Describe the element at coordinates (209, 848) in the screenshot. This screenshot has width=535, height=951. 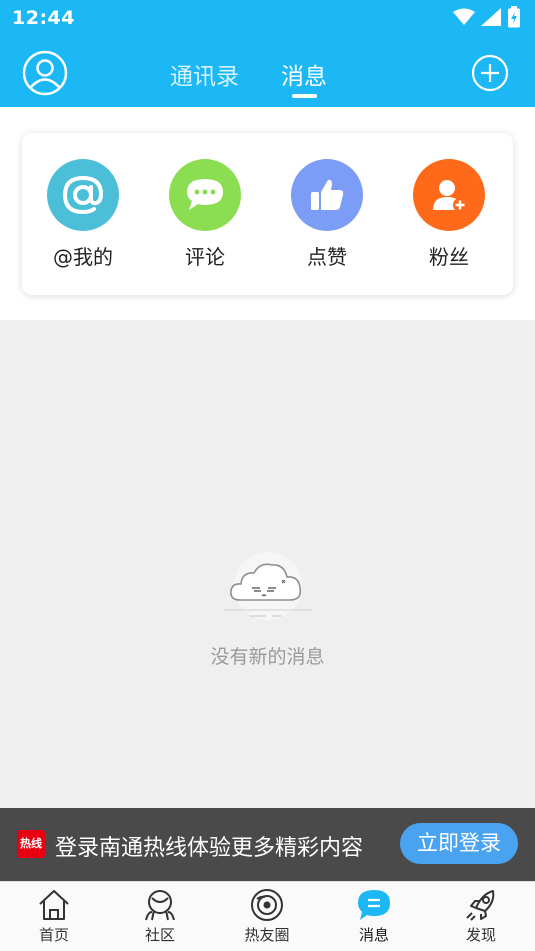
I see `login-prompt-text: 登录南通热线体验更多精彩内容` at that location.